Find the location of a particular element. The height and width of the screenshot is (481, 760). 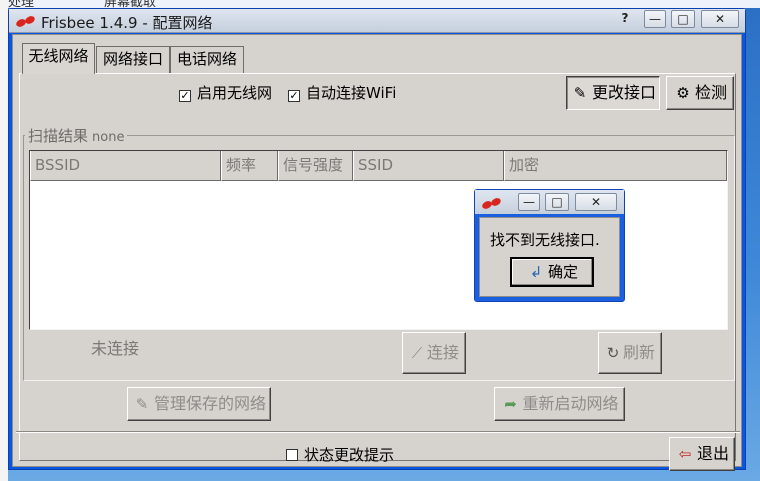

refresh-label: 刷新 is located at coordinates (638, 352).